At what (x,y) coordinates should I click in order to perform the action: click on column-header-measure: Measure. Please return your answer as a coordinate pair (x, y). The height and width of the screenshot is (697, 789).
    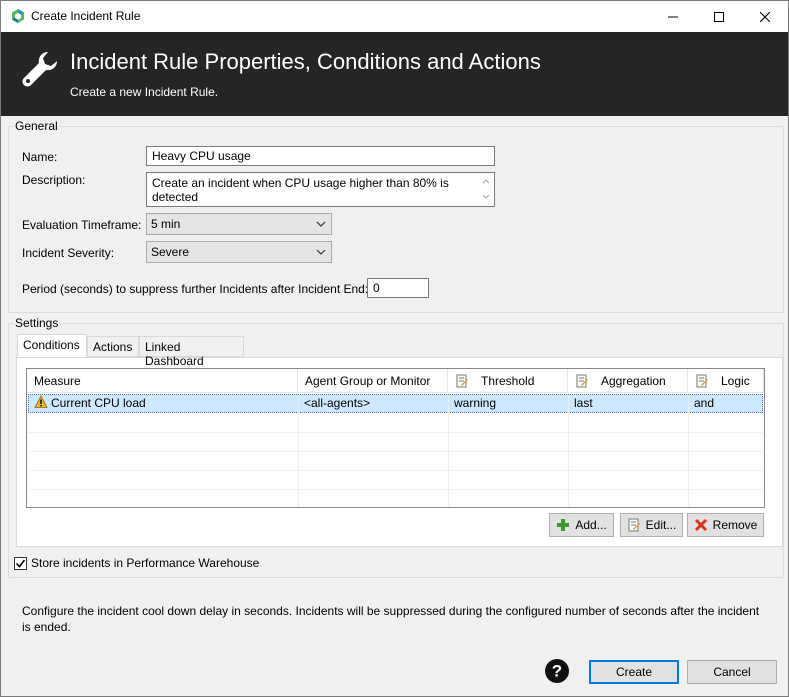
    Looking at the image, I should click on (162, 381).